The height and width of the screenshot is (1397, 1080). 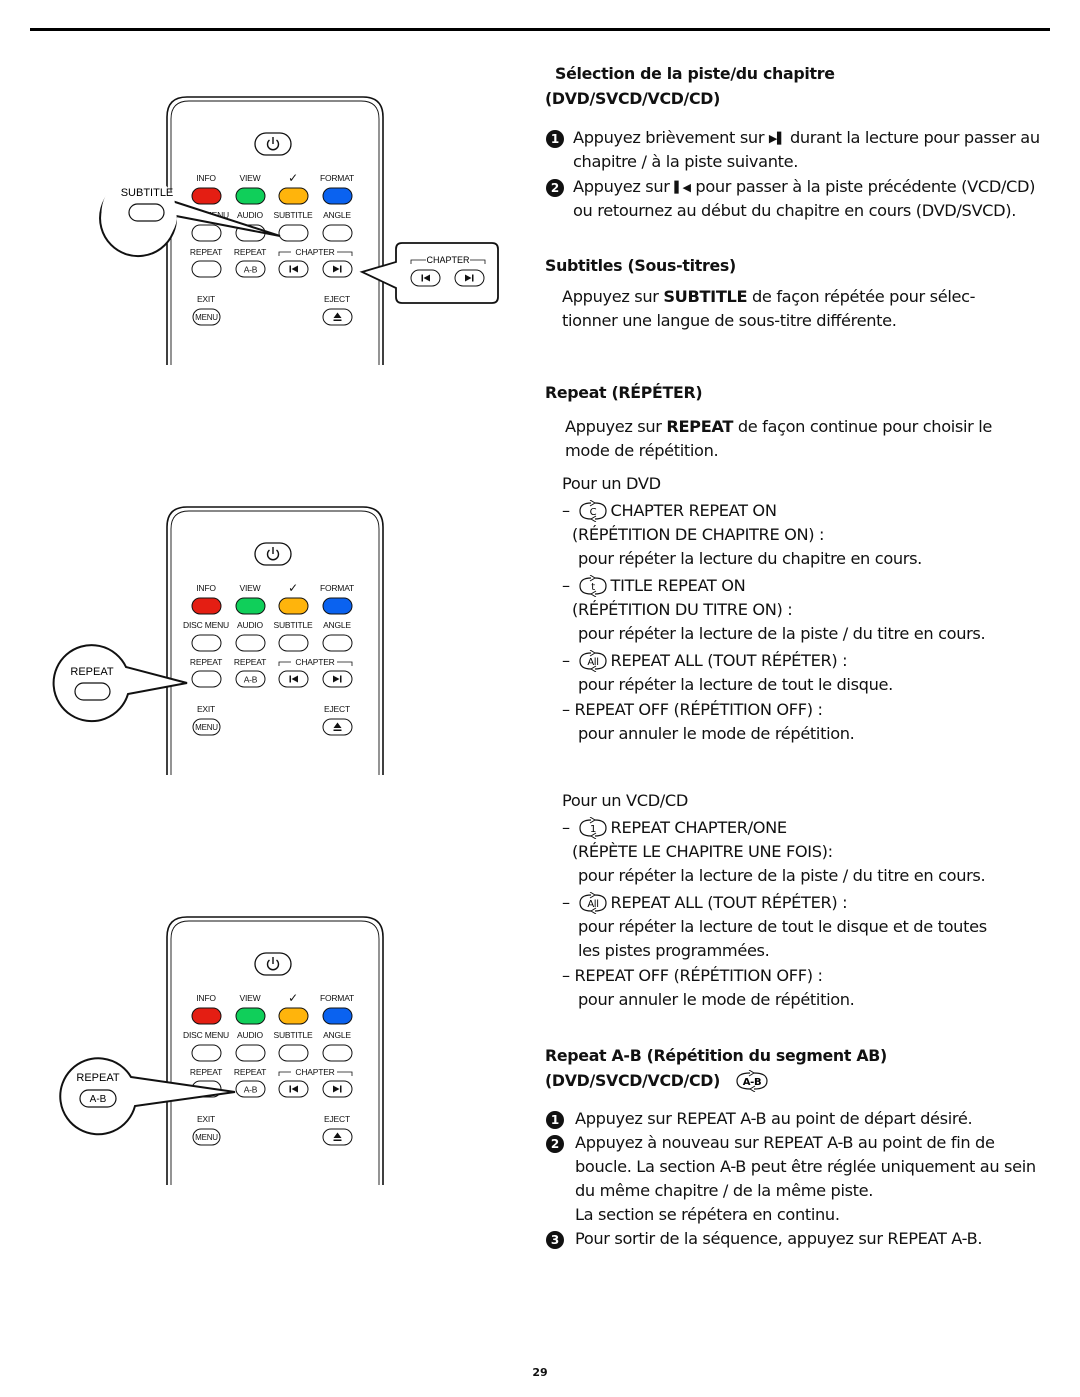 What do you see at coordinates (593, 587) in the screenshot?
I see `svg-text: t` at bounding box center [593, 587].